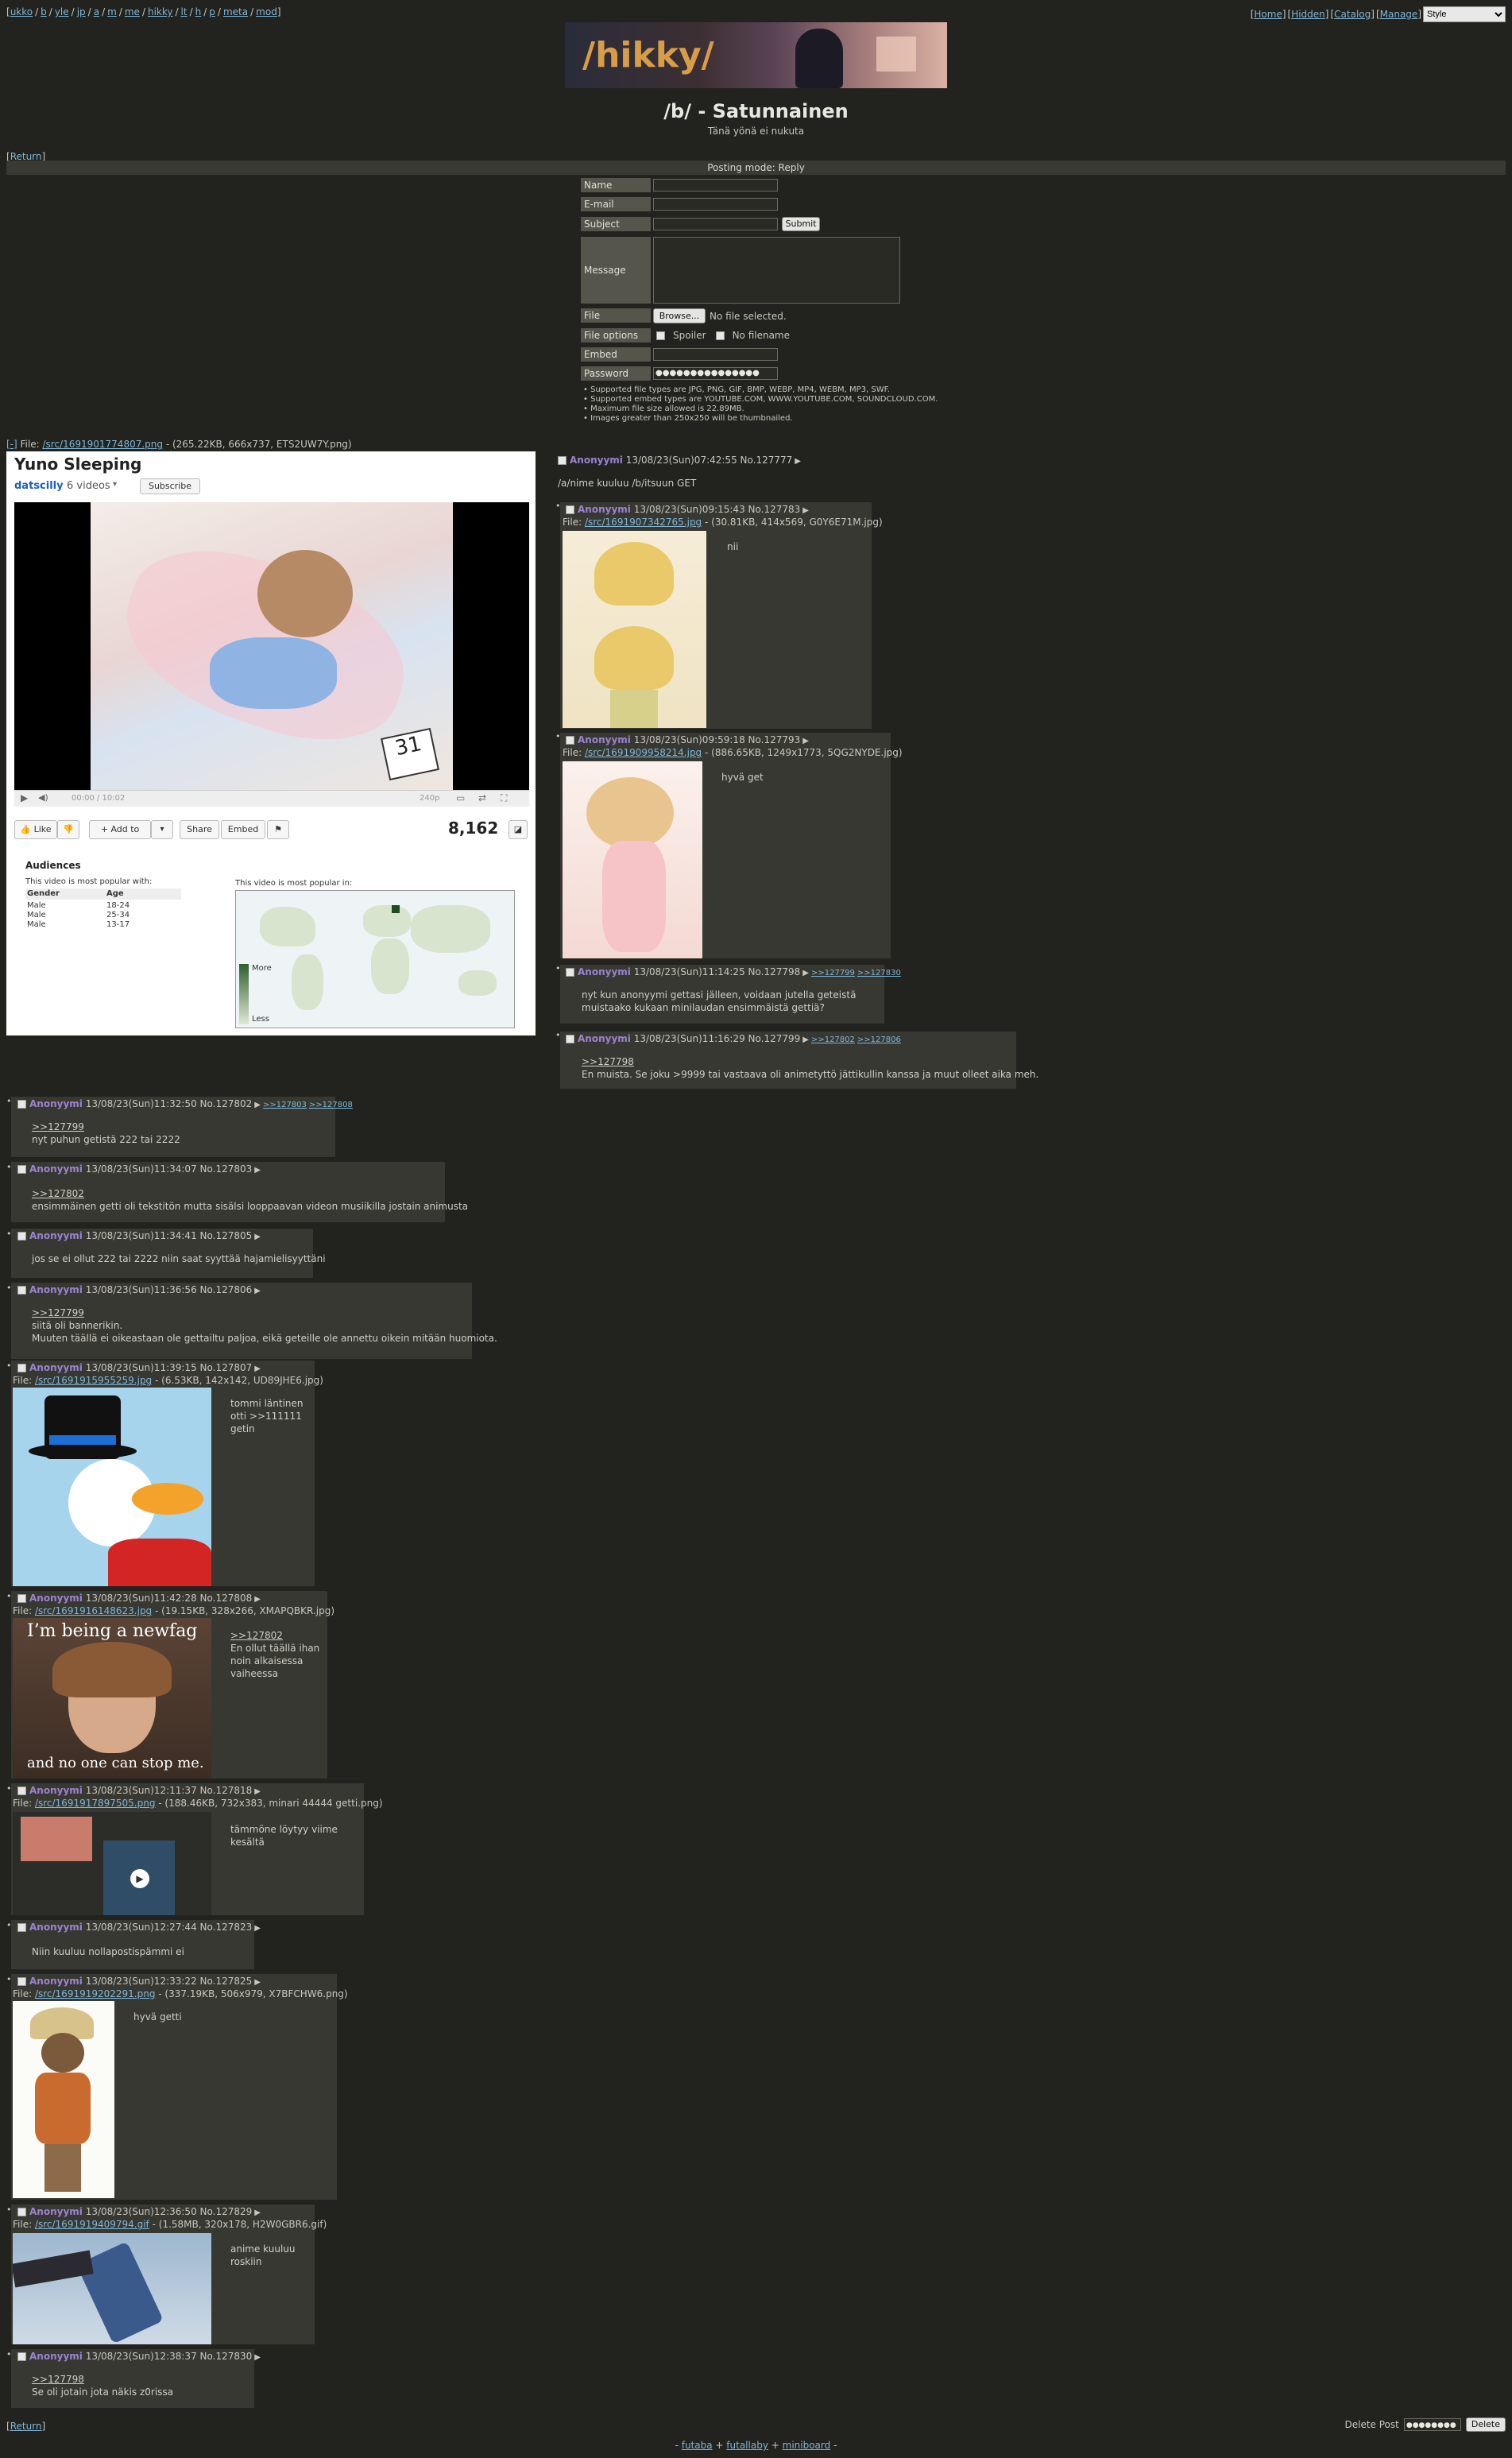 This screenshot has height=2458, width=1512. Describe the element at coordinates (1268, 15) in the screenshot. I see `home-link: Home` at that location.